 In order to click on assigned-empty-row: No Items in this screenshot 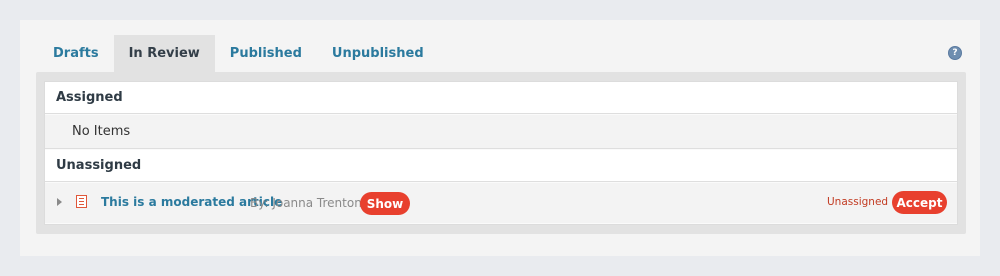, I will do `click(501, 132)`.